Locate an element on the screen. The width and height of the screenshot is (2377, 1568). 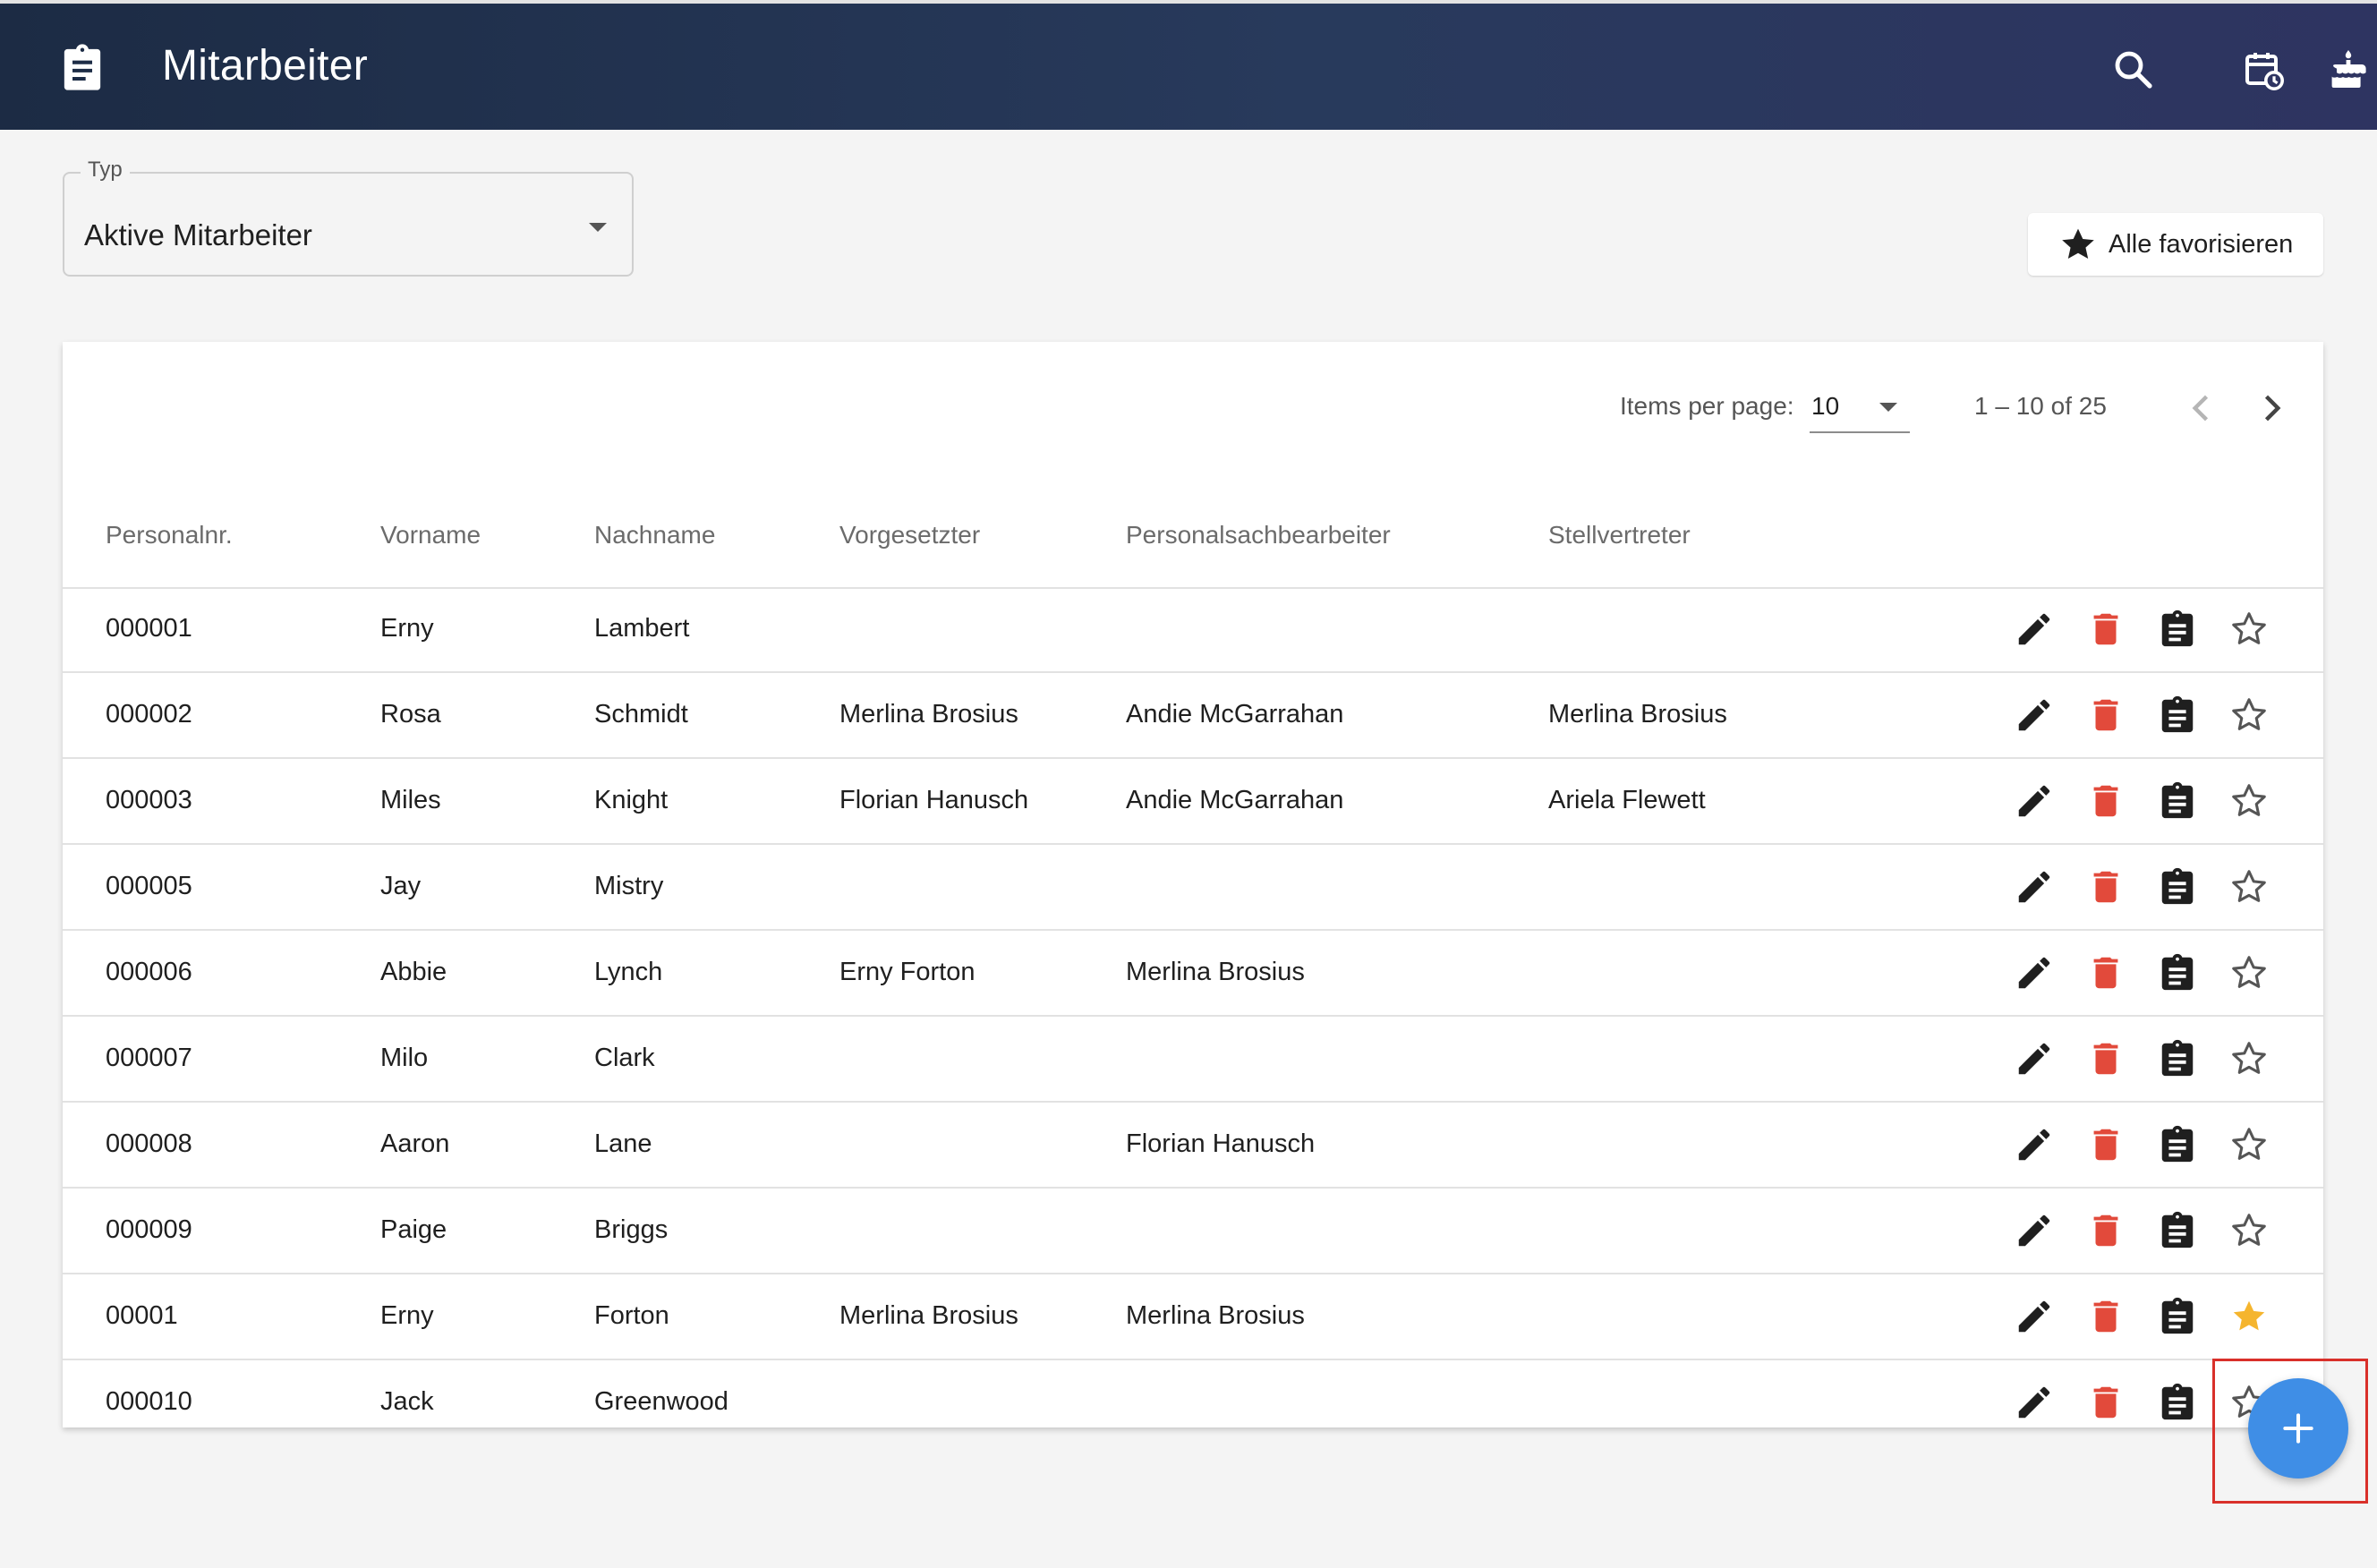
cake-icon is located at coordinates (2348, 69).